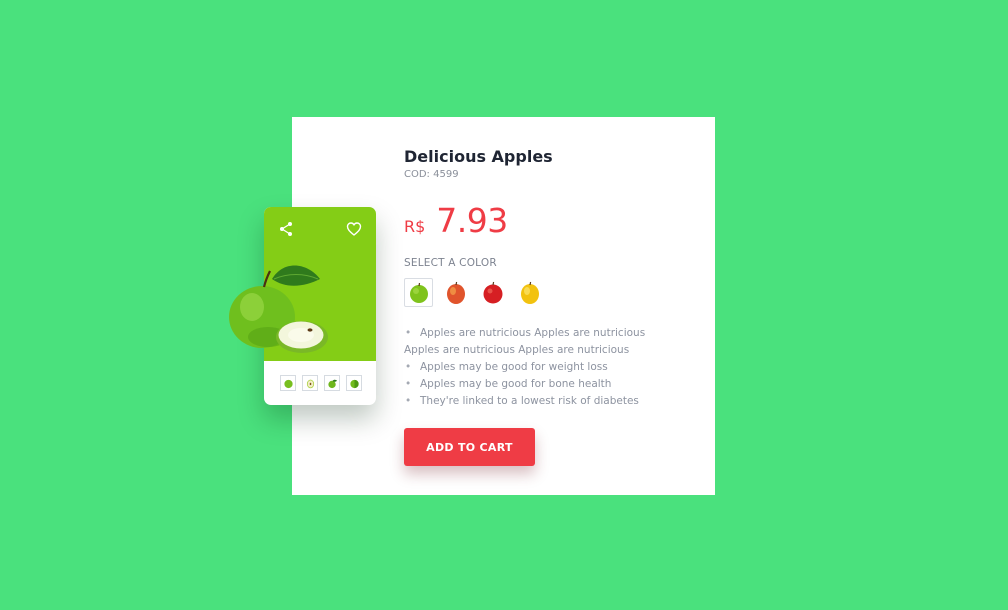 This screenshot has height=610, width=1008. I want to click on thumbnail-apple-leaf, so click(332, 383).